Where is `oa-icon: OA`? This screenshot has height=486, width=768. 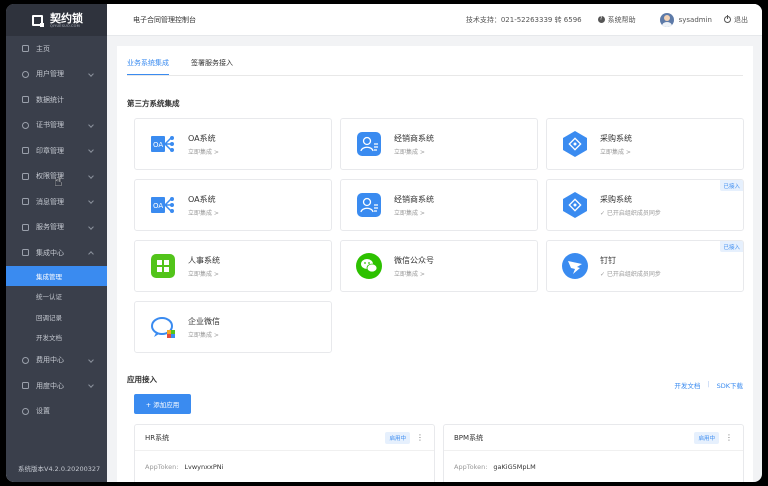
oa-icon: OA is located at coordinates (163, 205).